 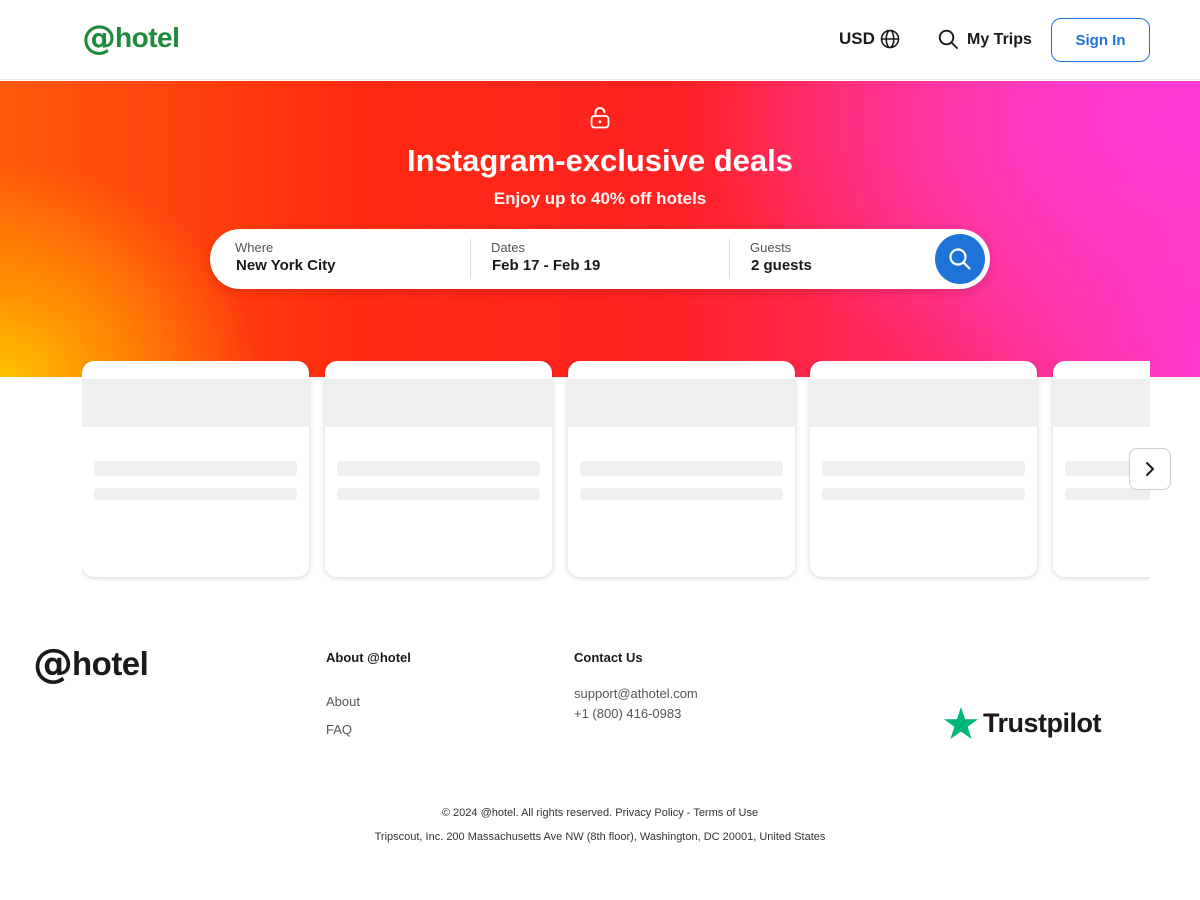 What do you see at coordinates (1042, 722) in the screenshot?
I see `trustpilot-label: Trustpilot` at bounding box center [1042, 722].